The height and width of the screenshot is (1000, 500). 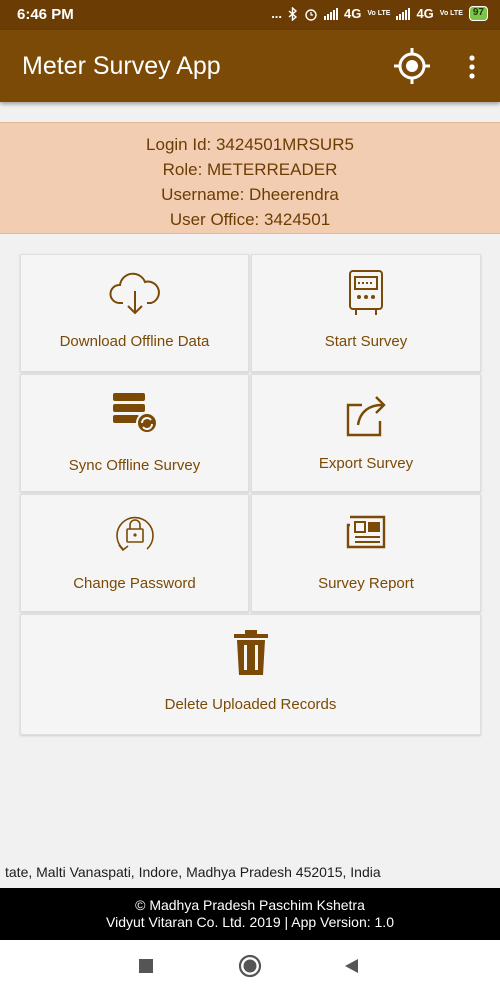 What do you see at coordinates (146, 966) in the screenshot?
I see `recent-apps-icon` at bounding box center [146, 966].